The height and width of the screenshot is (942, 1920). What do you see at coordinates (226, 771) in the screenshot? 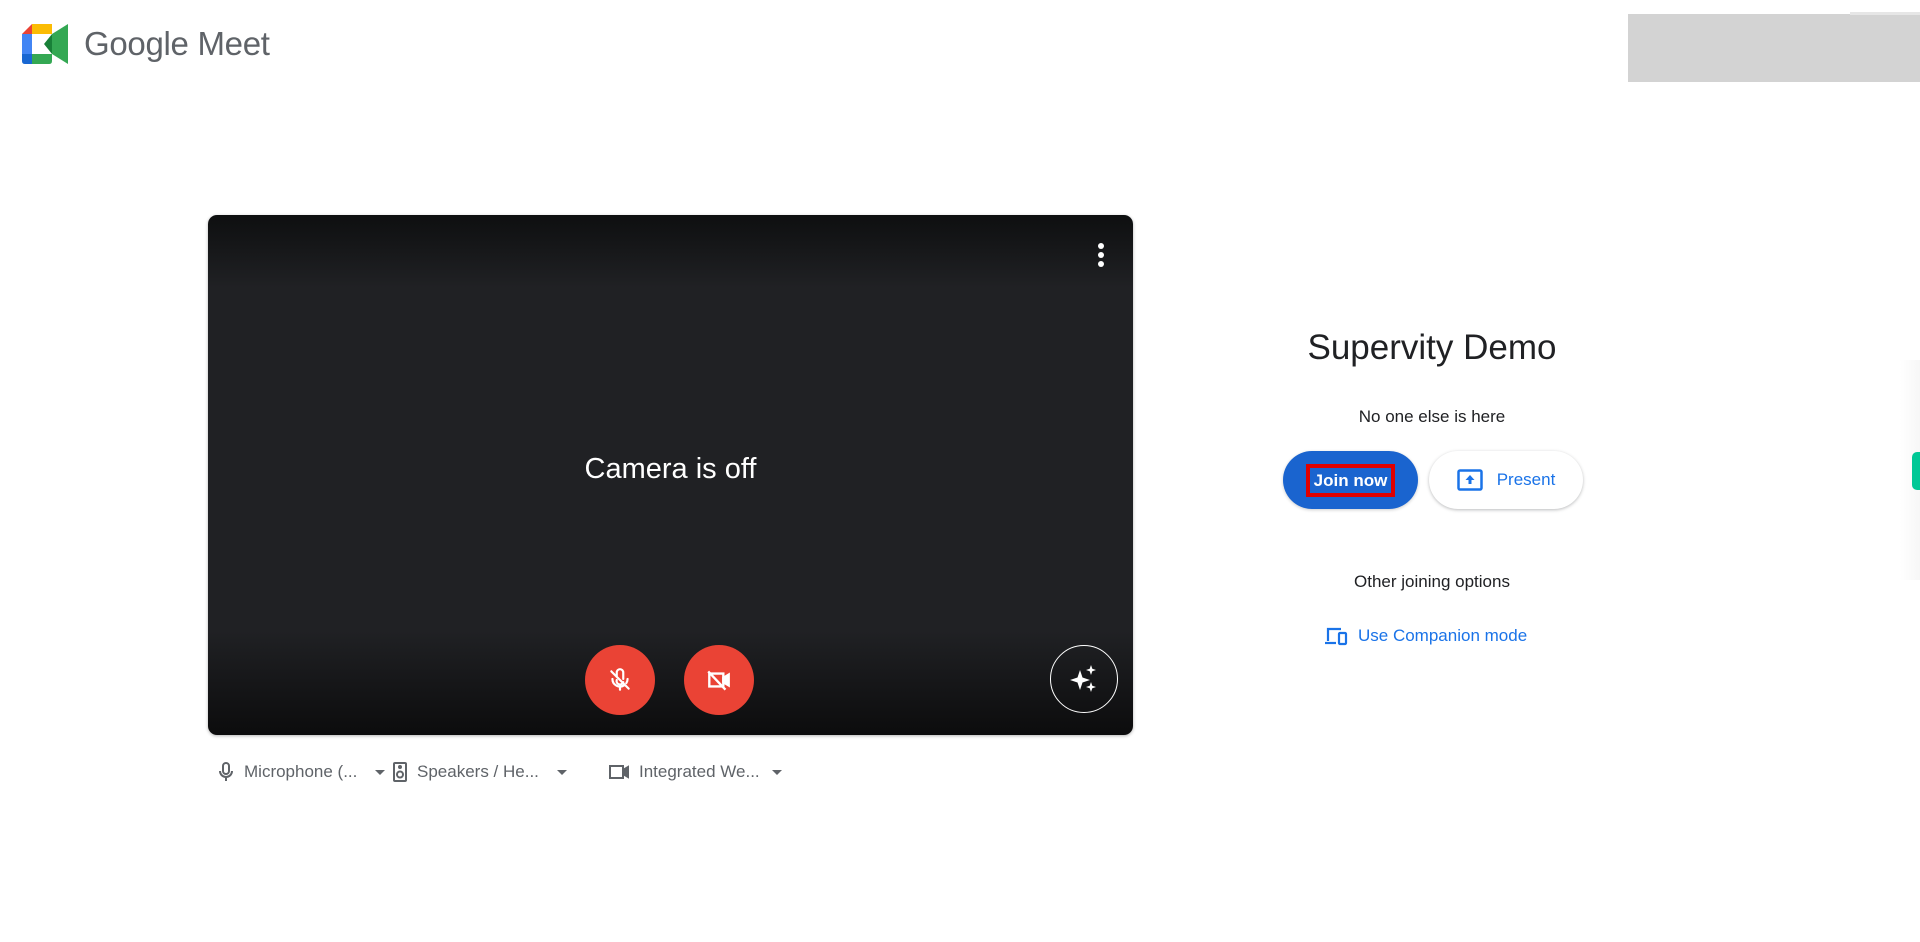
I see `microphone-icon` at bounding box center [226, 771].